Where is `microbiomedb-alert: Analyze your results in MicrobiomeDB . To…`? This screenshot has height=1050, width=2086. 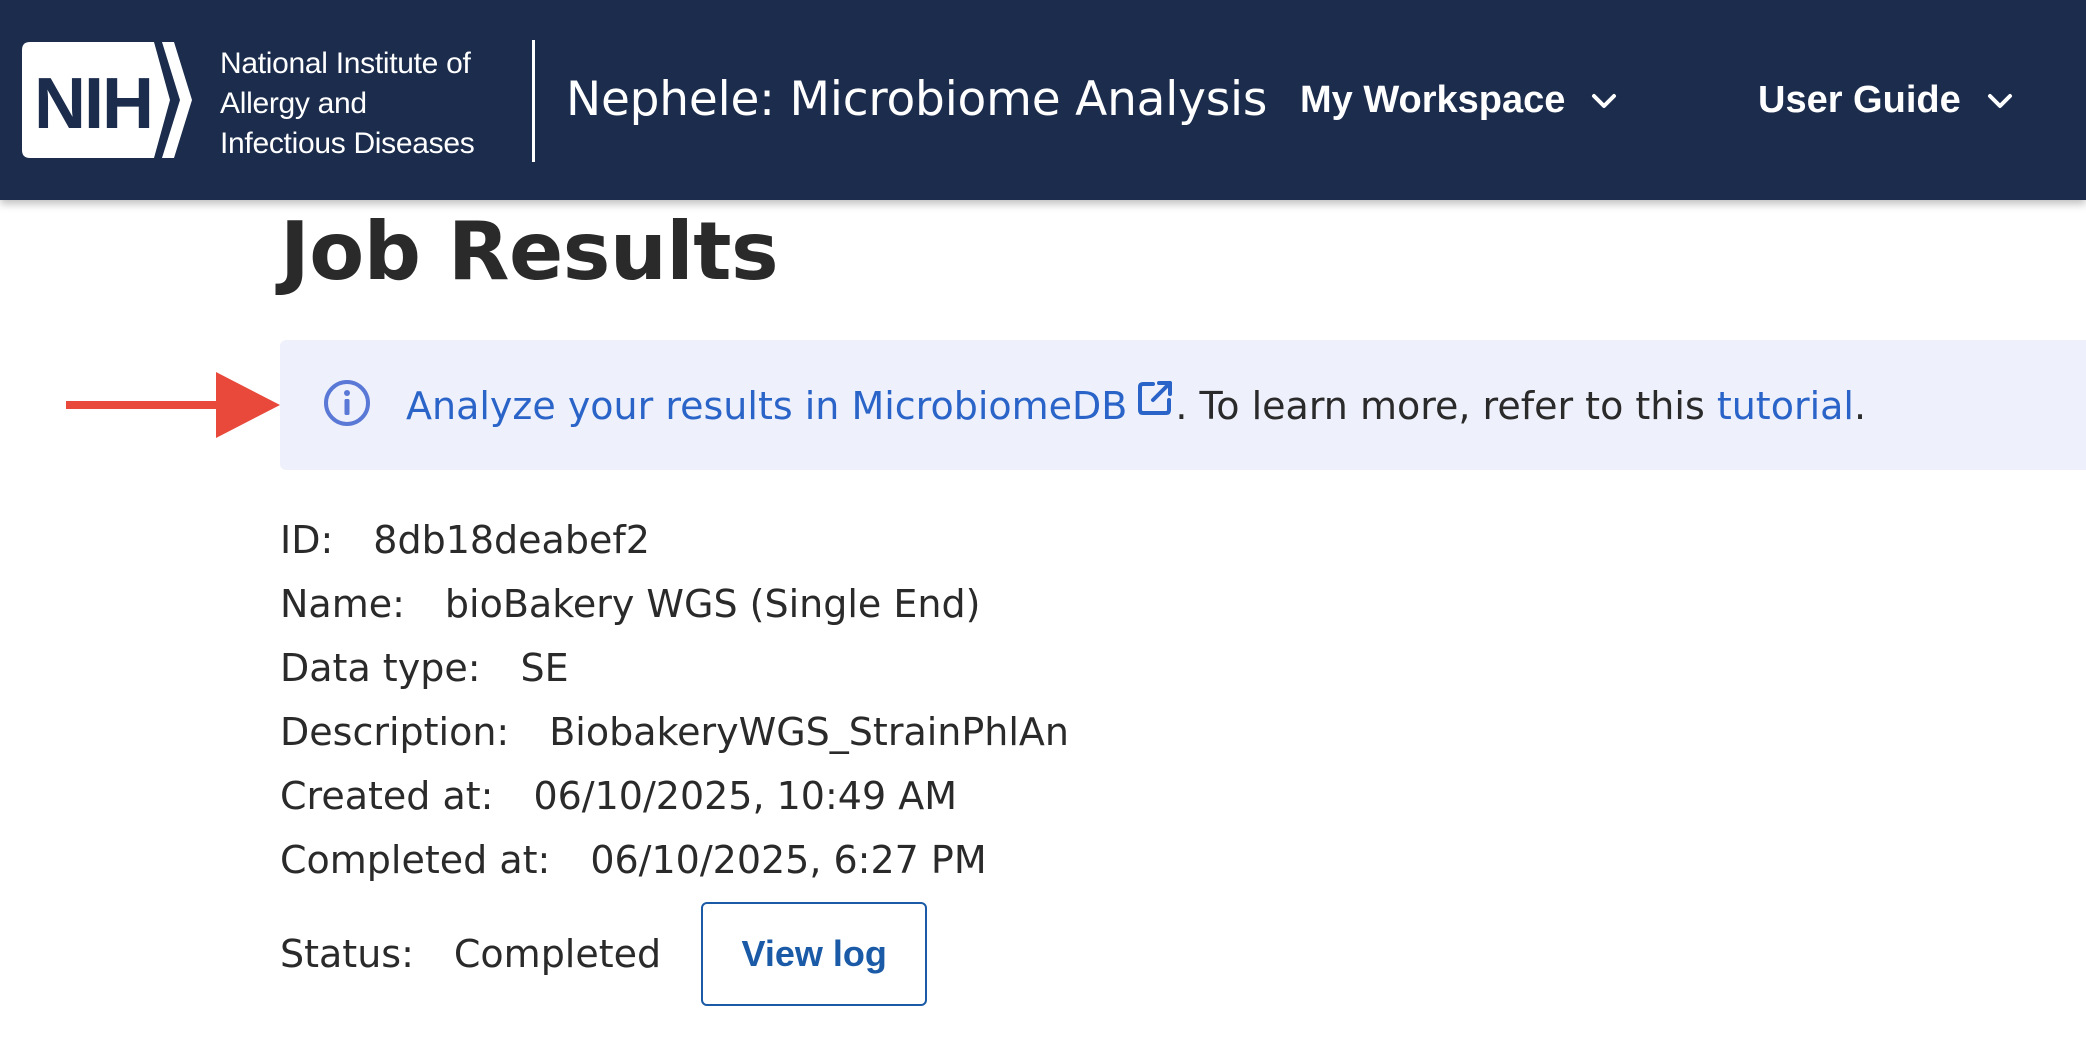
microbiomedb-alert: Analyze your results in MicrobiomeDB . To… is located at coordinates (1183, 405).